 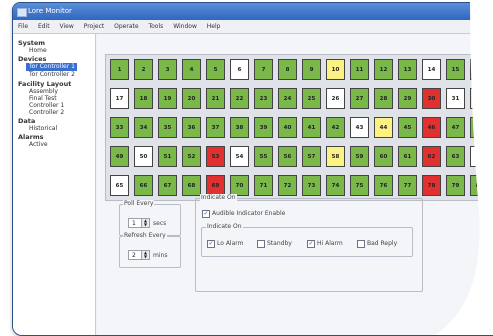 I want to click on grid-cell-75: 75, so click(x=359, y=185).